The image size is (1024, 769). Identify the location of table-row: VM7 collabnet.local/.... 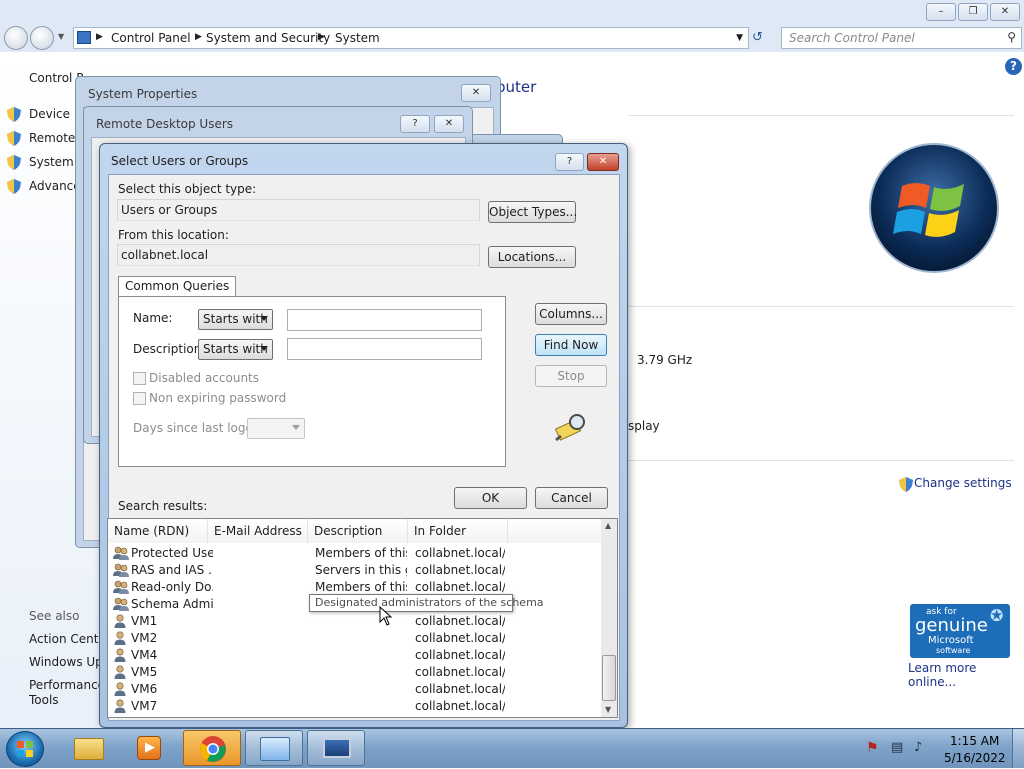
(355, 706).